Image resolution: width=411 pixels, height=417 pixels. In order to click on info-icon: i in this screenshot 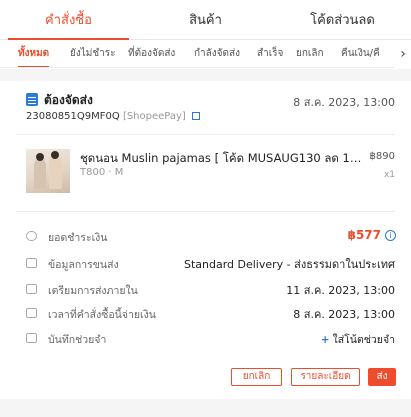, I will do `click(390, 235)`.